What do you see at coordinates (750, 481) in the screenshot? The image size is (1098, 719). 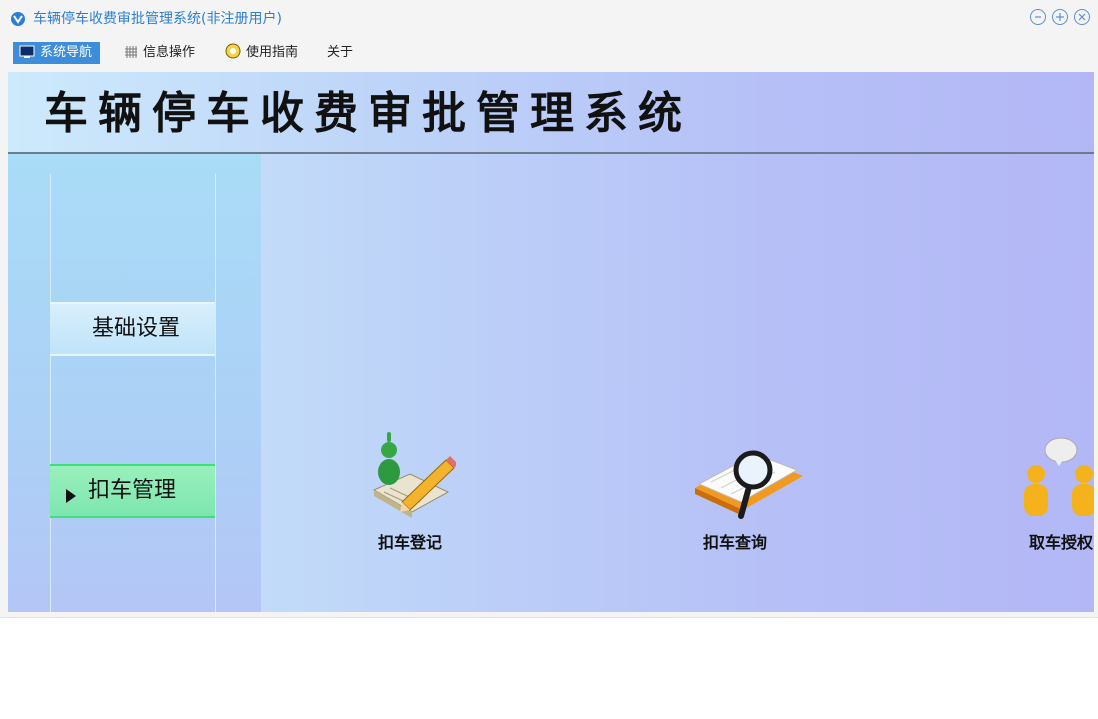 I see `magnifier-search-icon` at bounding box center [750, 481].